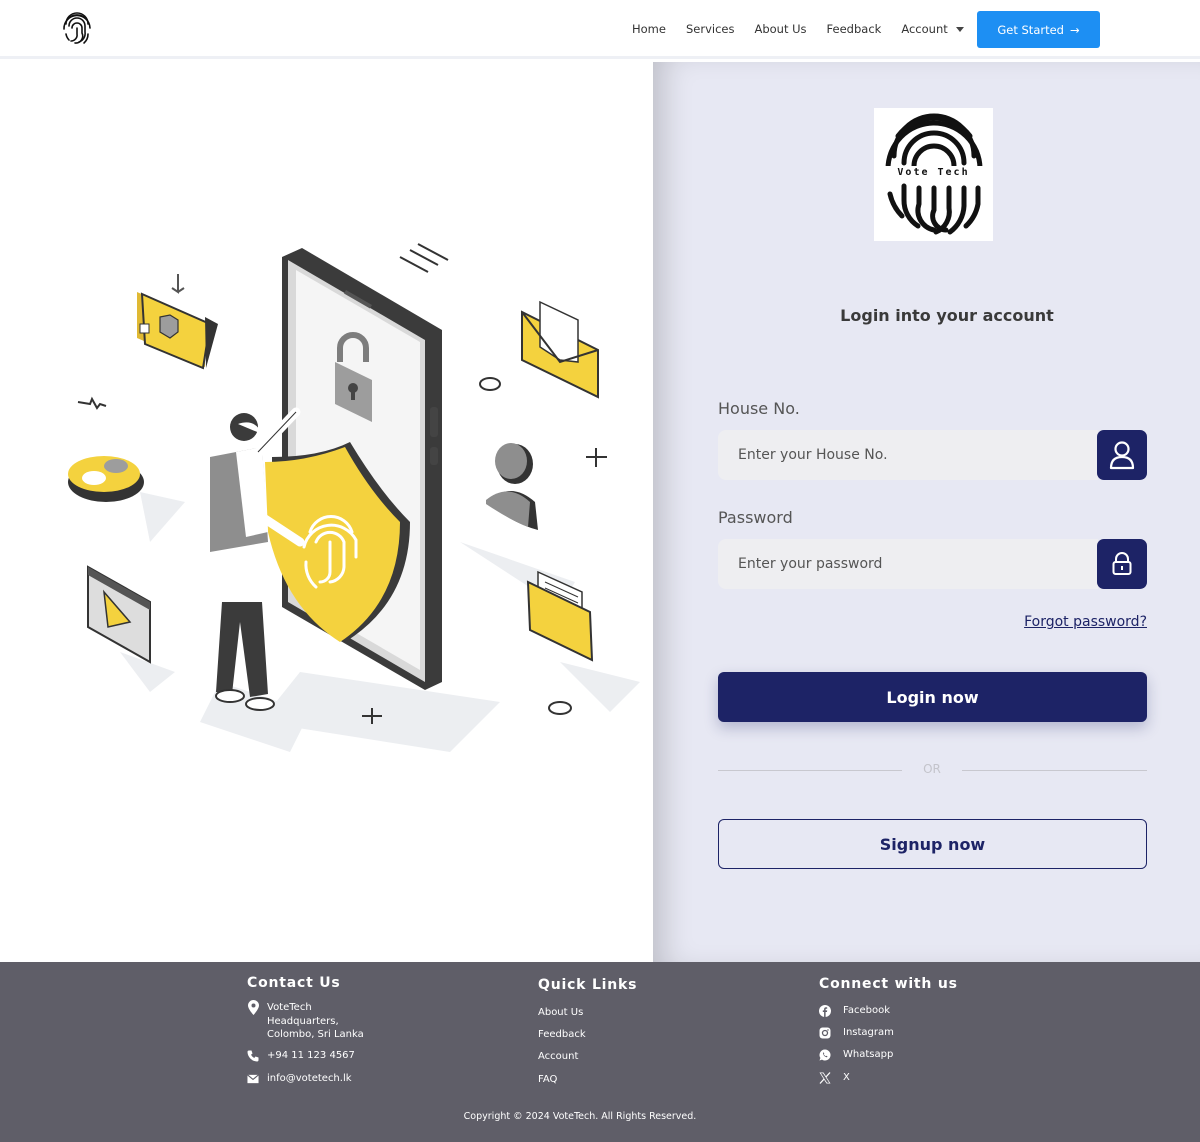  I want to click on nav-account-label: Account, so click(924, 29).